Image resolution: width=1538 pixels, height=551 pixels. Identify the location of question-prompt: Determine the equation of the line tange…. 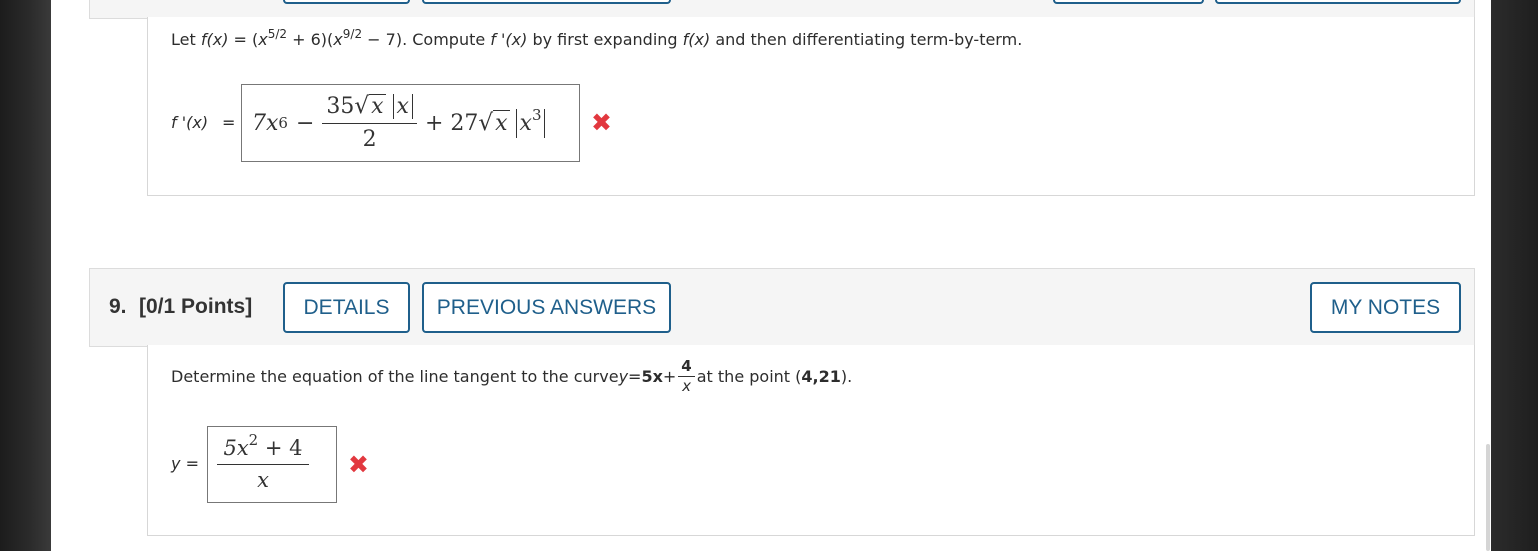
(512, 376).